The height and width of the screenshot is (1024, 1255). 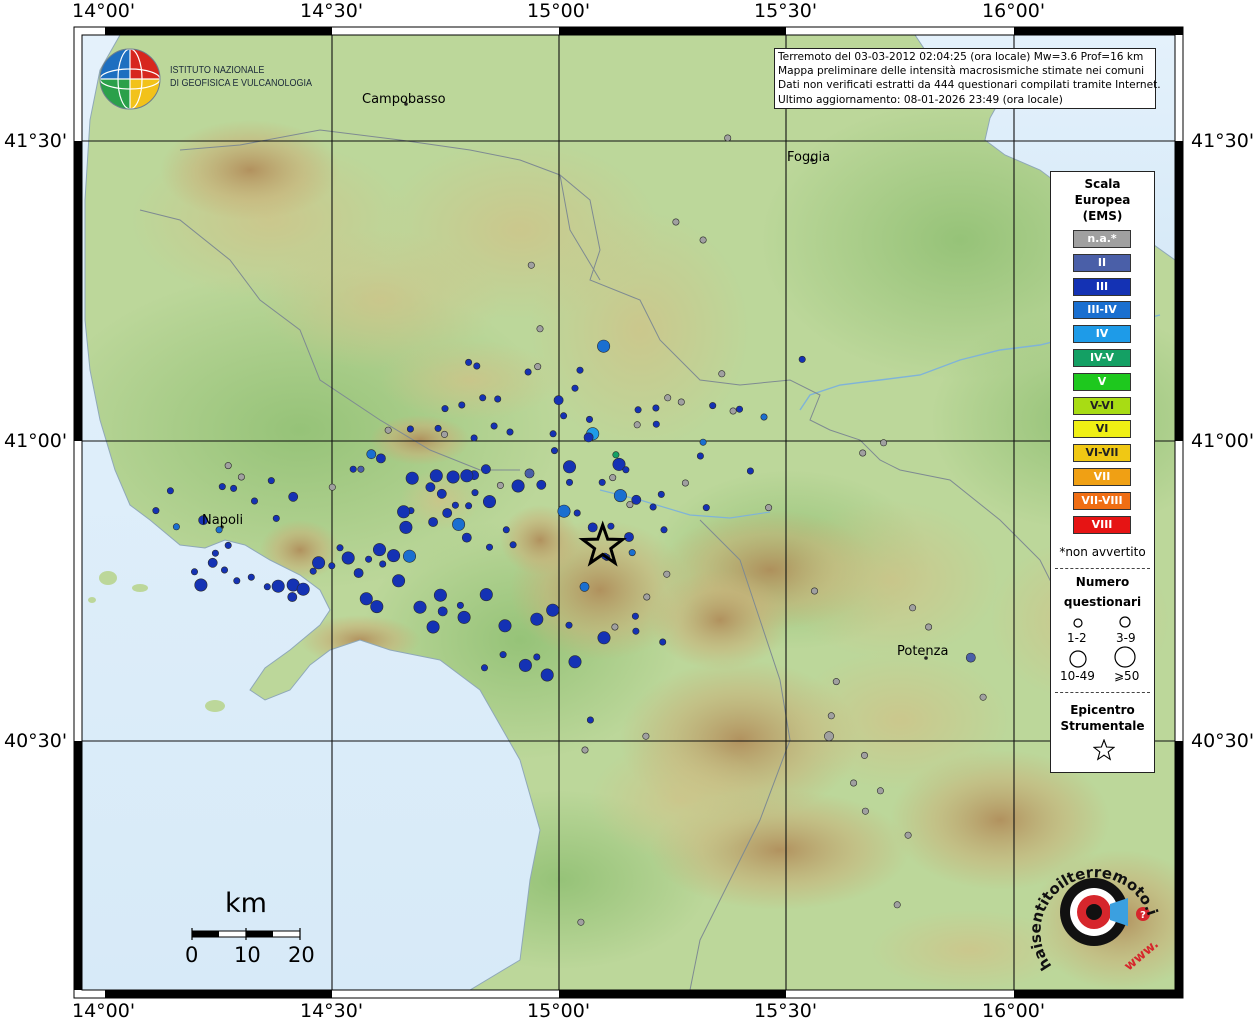 I want to click on lat-tick-right-3: 40°30', so click(x=1223, y=741).